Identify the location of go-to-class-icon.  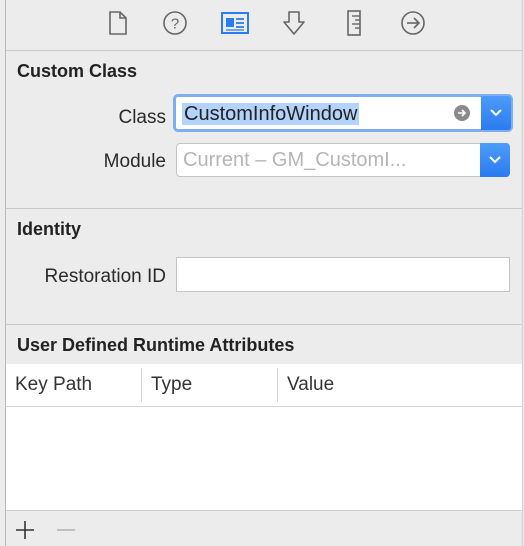
(462, 113).